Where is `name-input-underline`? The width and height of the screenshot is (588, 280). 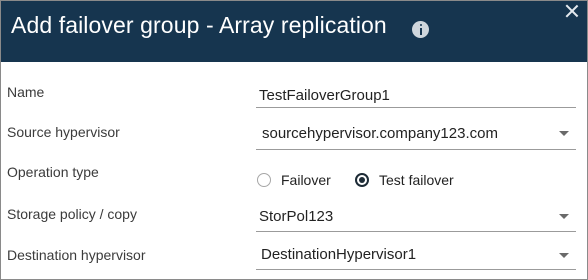 name-input-underline is located at coordinates (416, 107).